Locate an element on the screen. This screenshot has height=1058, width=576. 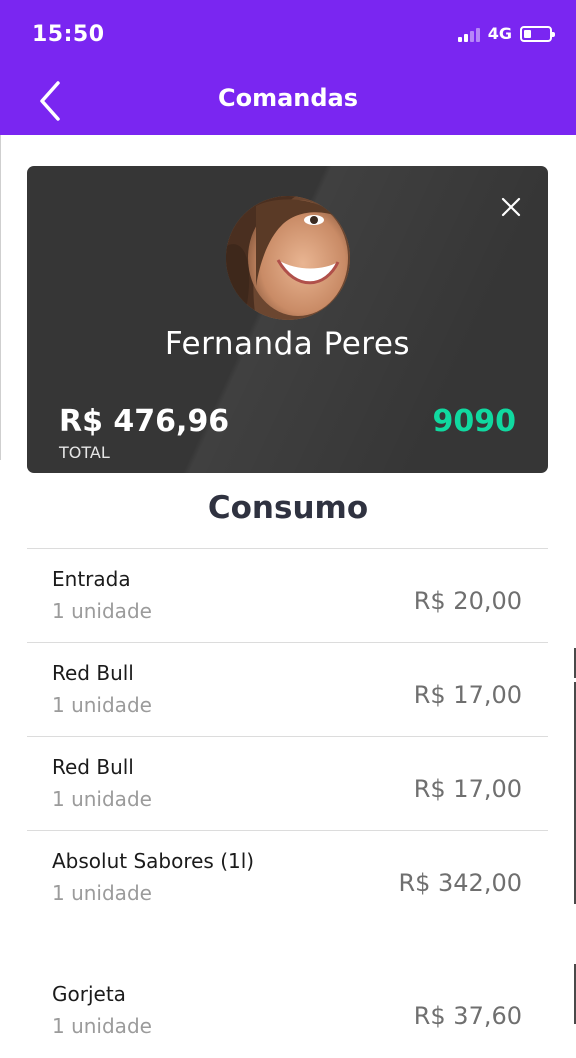
item-name: Absolut Sabores (1l) is located at coordinates (153, 861).